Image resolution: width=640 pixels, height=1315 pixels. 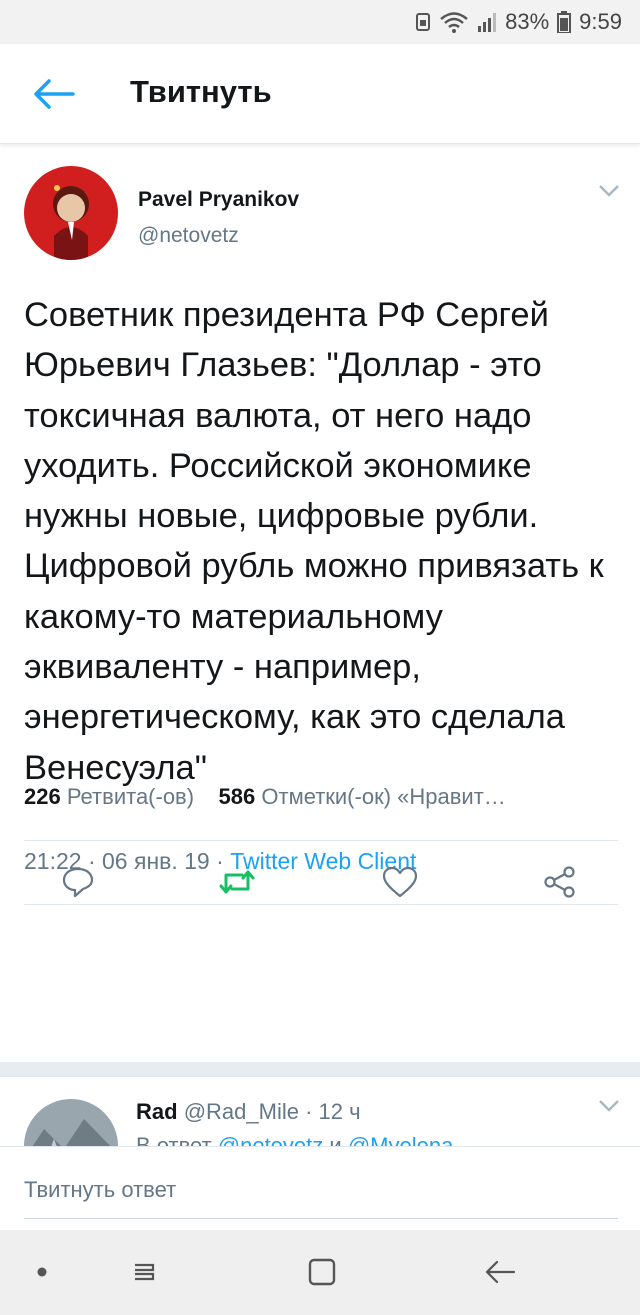 I want to click on reply-header: Rad @Rad_Mile · 12 ч, so click(x=248, y=1112).